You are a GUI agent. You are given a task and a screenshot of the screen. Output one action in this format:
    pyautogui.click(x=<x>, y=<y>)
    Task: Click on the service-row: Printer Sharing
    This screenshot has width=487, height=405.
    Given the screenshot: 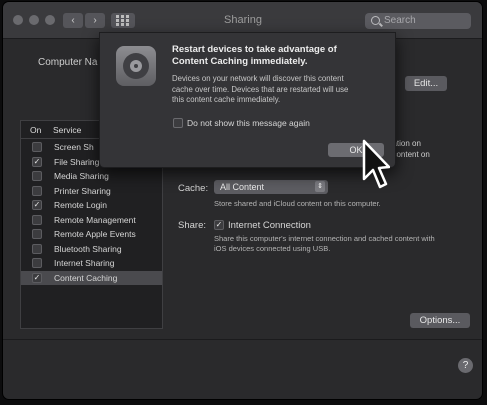 What is the action you would take?
    pyautogui.click(x=91, y=191)
    